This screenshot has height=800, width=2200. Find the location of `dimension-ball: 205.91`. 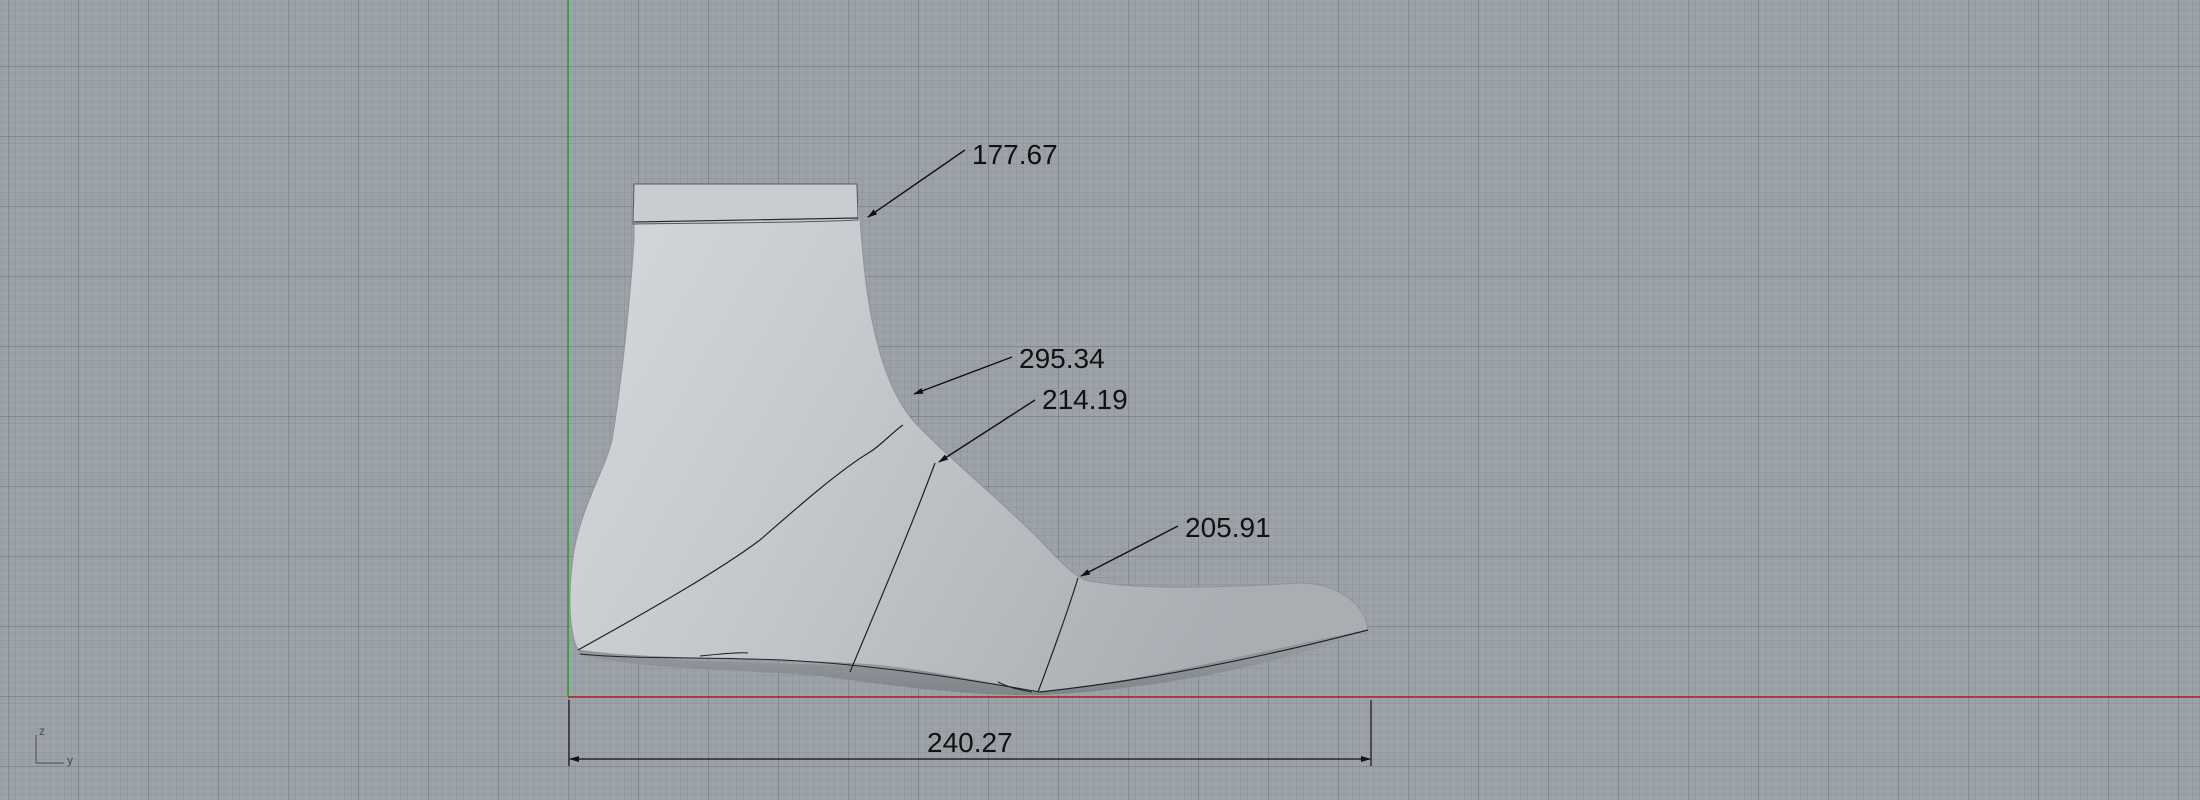

dimension-ball: 205.91 is located at coordinates (1175, 544).